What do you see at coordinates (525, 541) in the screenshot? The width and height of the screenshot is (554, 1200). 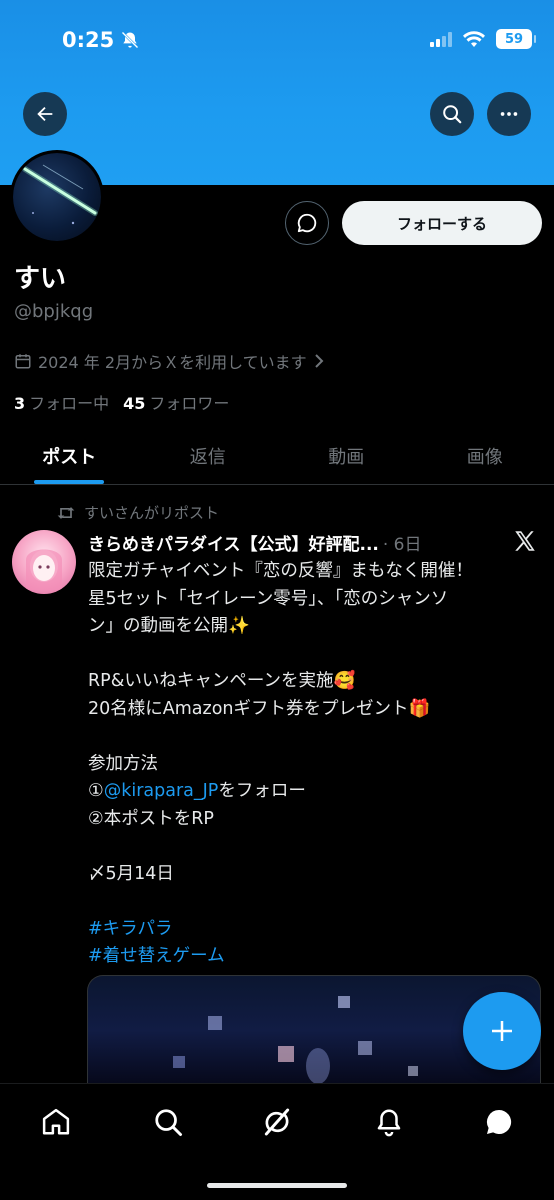 I see `x-logo-icon` at bounding box center [525, 541].